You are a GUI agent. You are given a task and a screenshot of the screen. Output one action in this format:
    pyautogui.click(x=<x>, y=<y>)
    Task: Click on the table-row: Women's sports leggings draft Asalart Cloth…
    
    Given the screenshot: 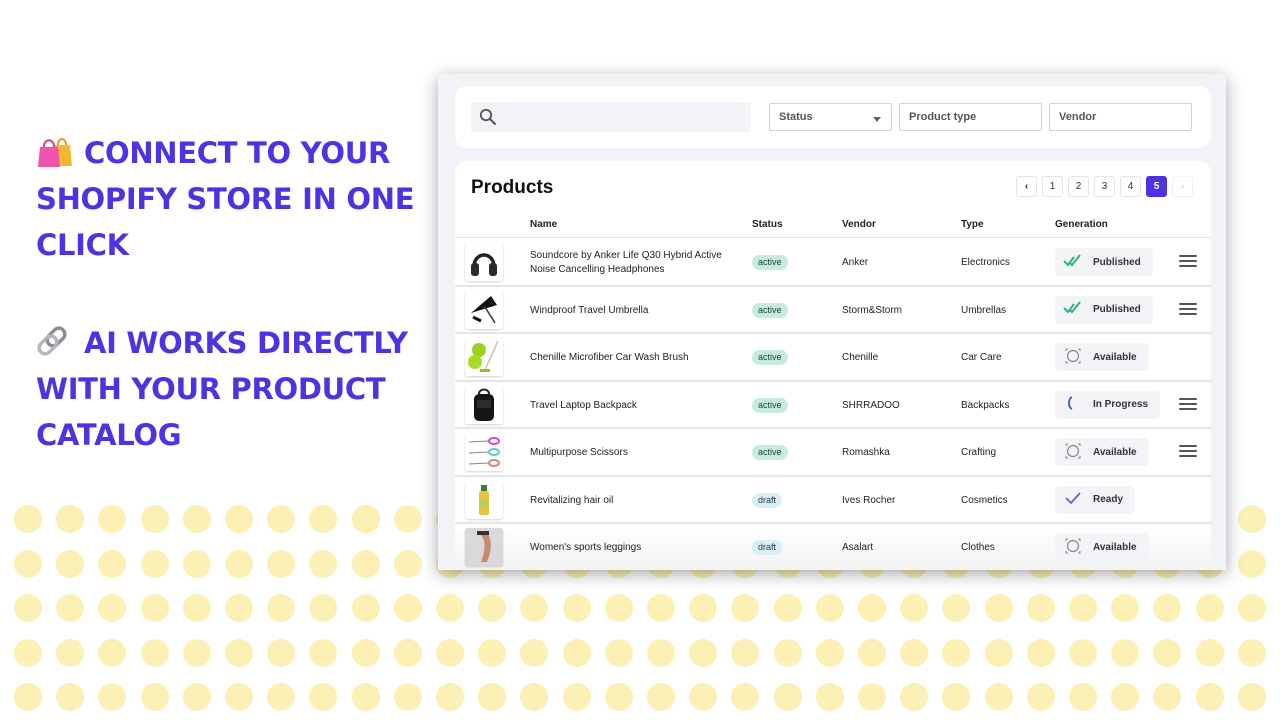 What is the action you would take?
    pyautogui.click(x=833, y=547)
    